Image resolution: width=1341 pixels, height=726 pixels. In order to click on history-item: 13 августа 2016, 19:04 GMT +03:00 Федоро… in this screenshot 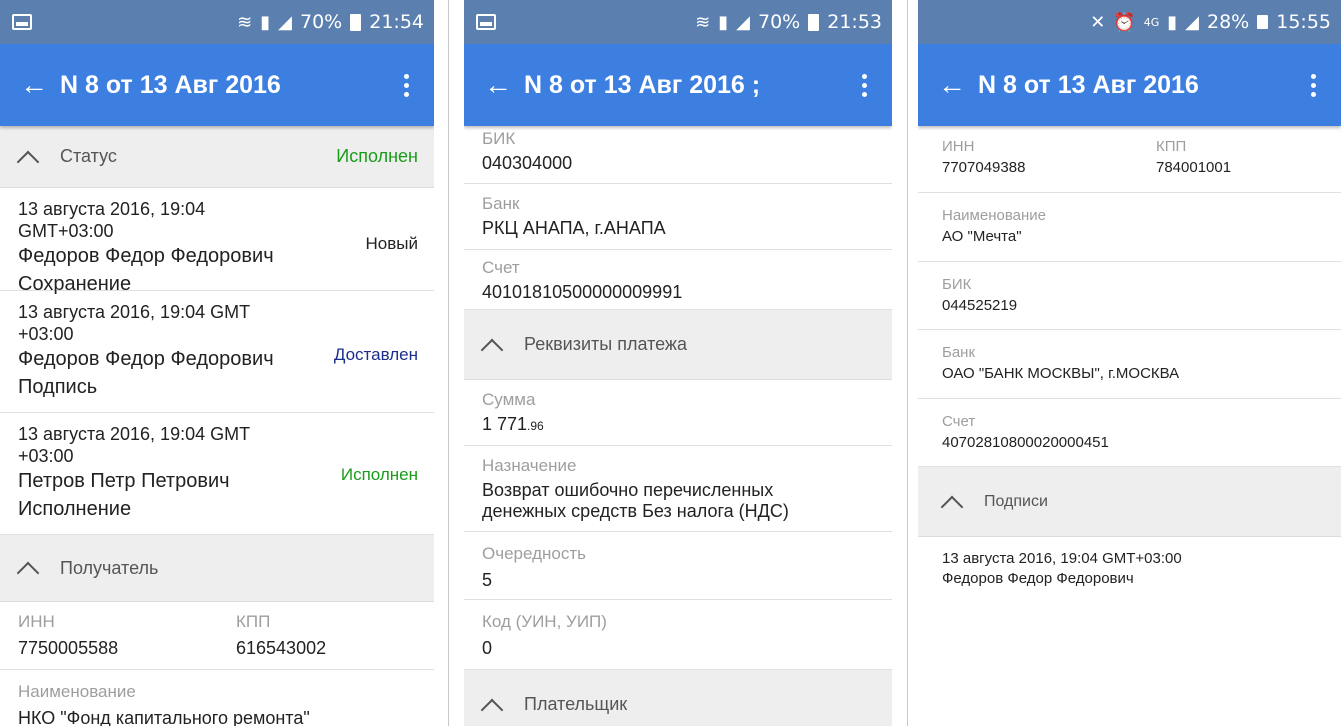, I will do `click(217, 352)`.